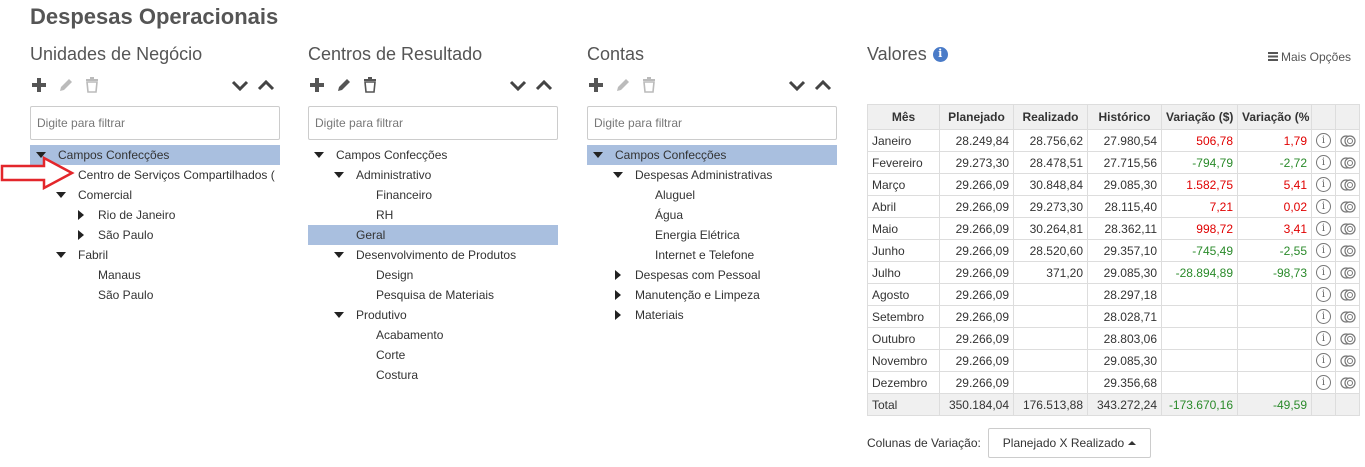 This screenshot has height=467, width=1365. Describe the element at coordinates (1124, 117) in the screenshot. I see `col-historico: Histórico` at that location.